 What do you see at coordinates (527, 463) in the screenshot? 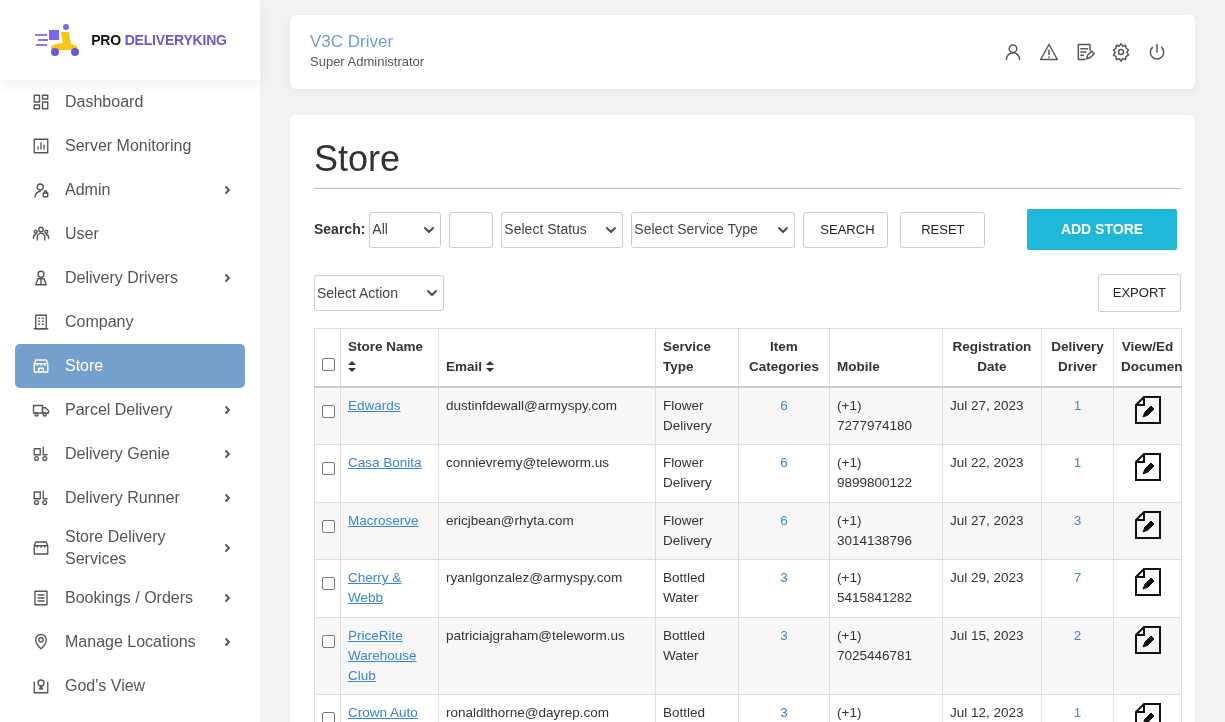
I see `email-text: connievremy@teleworm.us` at bounding box center [527, 463].